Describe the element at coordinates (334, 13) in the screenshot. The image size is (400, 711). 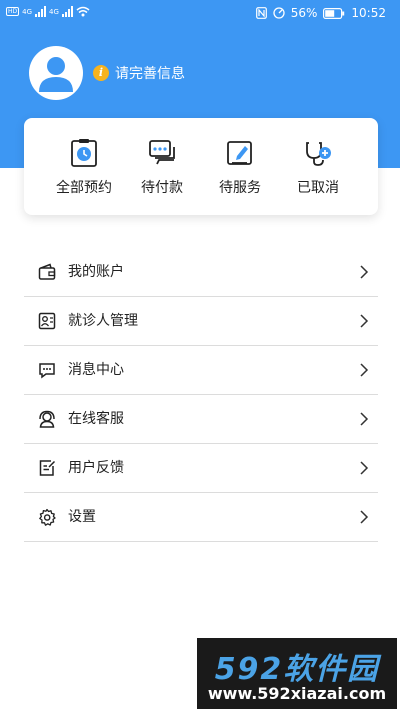
I see `battery-icon` at that location.